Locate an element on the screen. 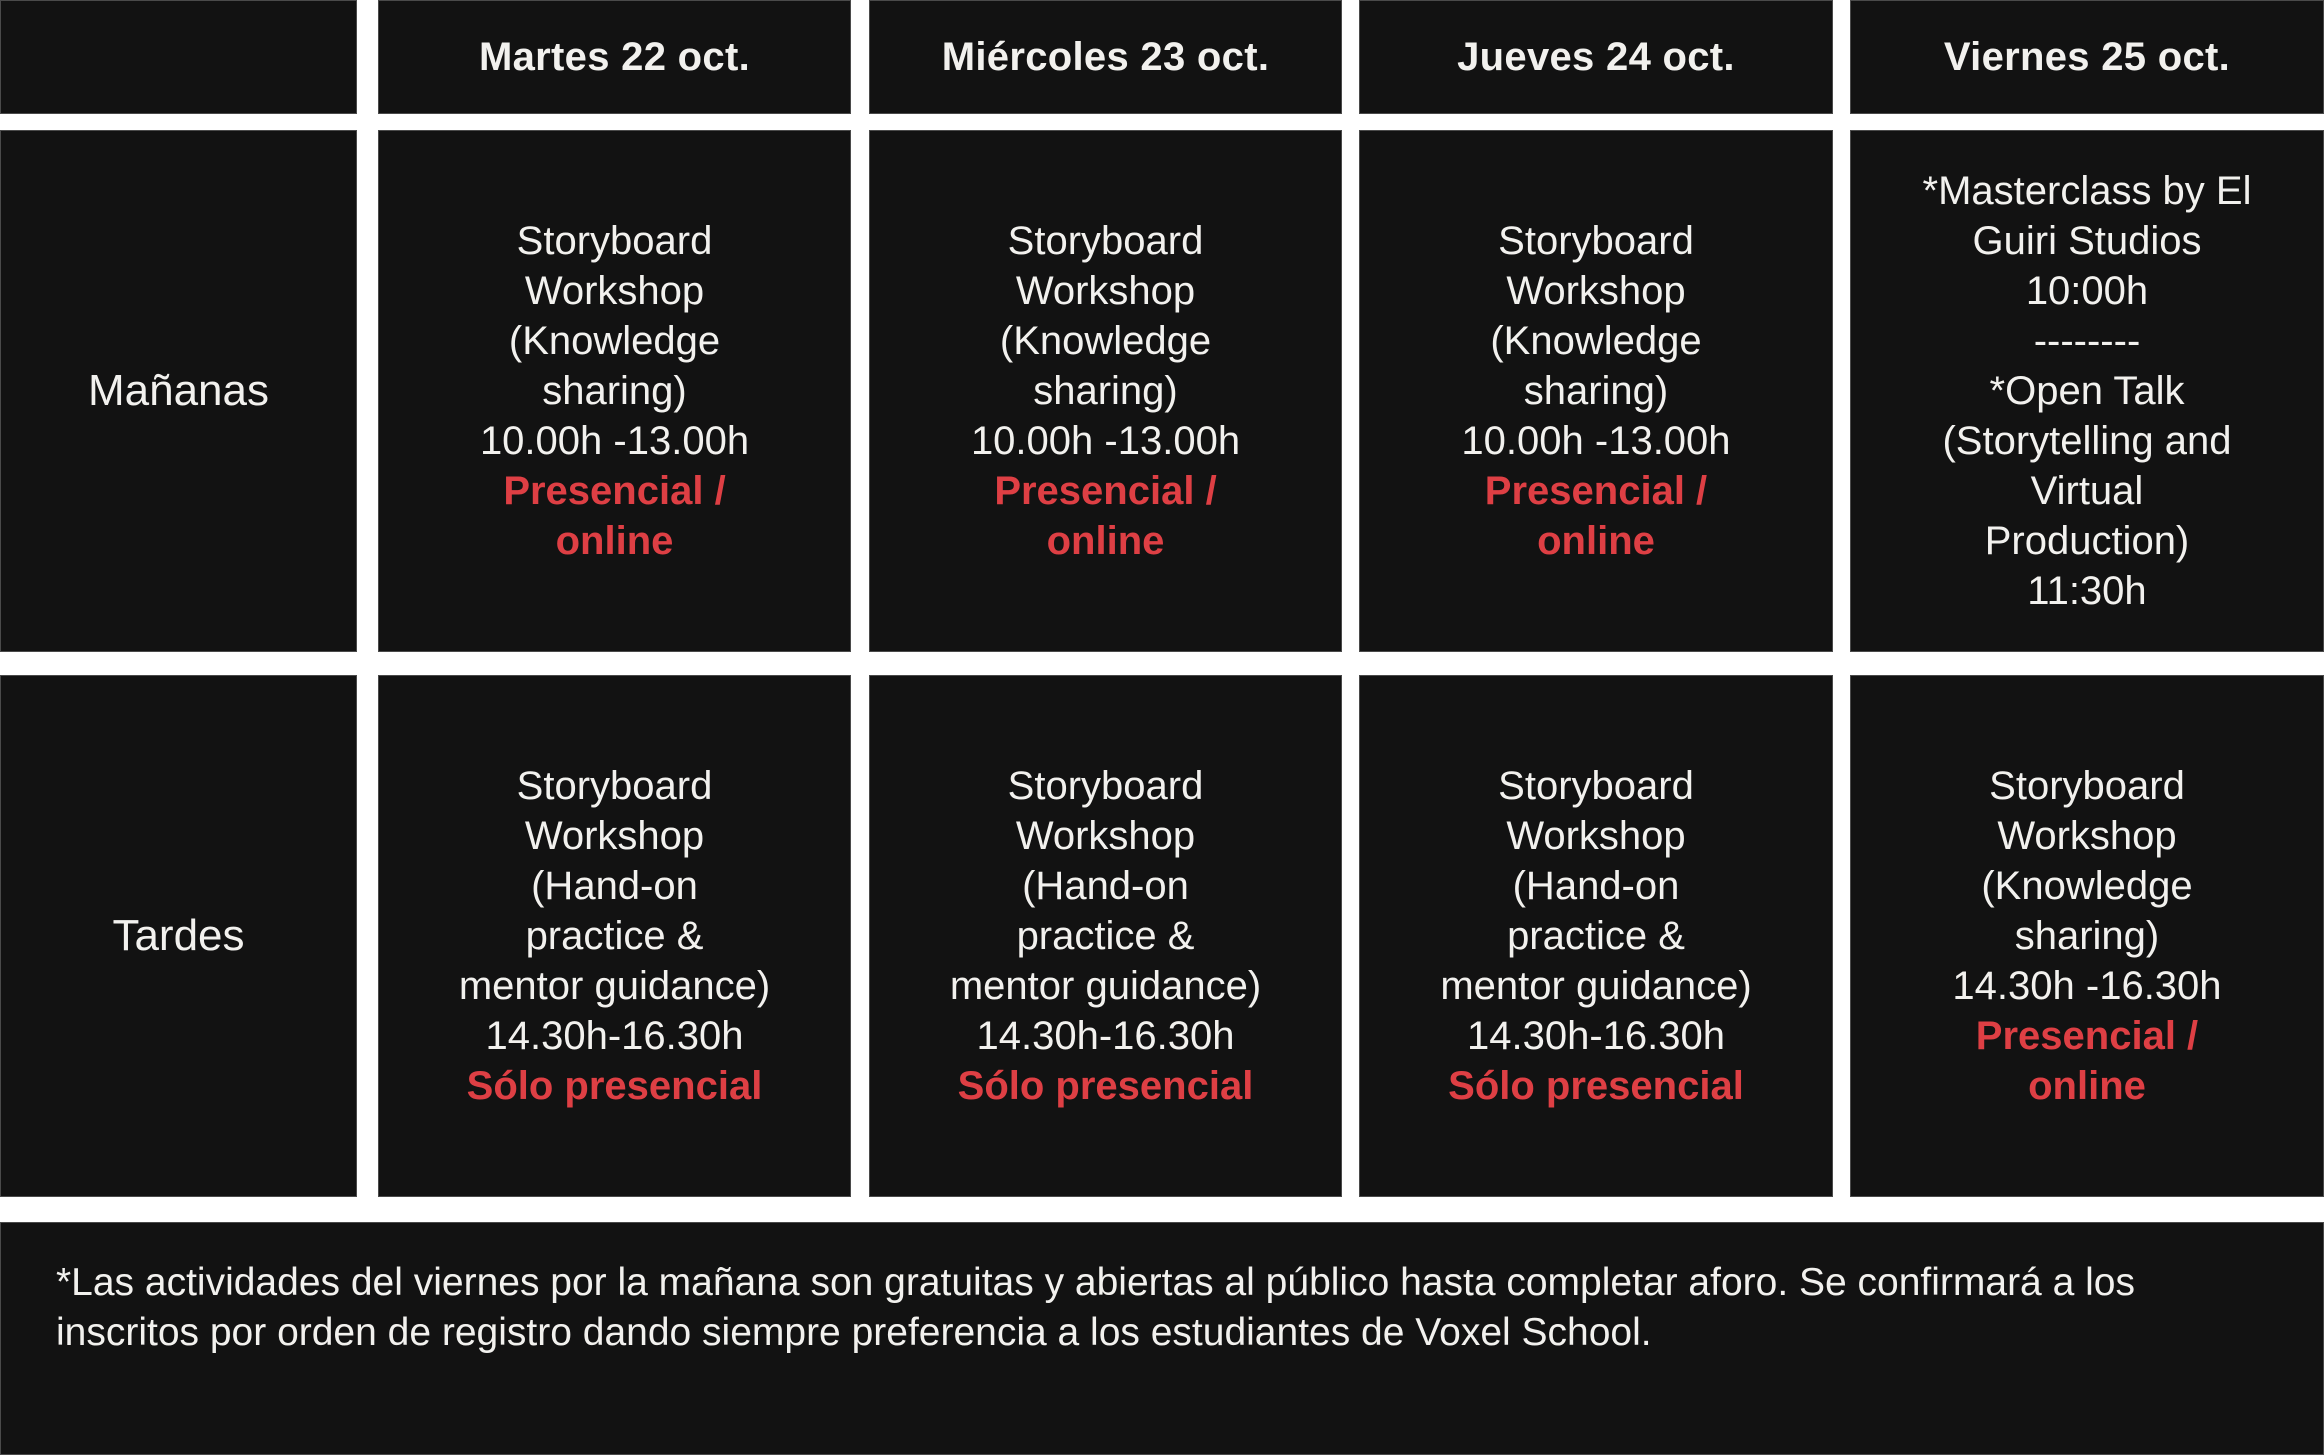 This screenshot has width=2324, height=1455. session-text-line: *Masterclass by El is located at coordinates (2087, 191).